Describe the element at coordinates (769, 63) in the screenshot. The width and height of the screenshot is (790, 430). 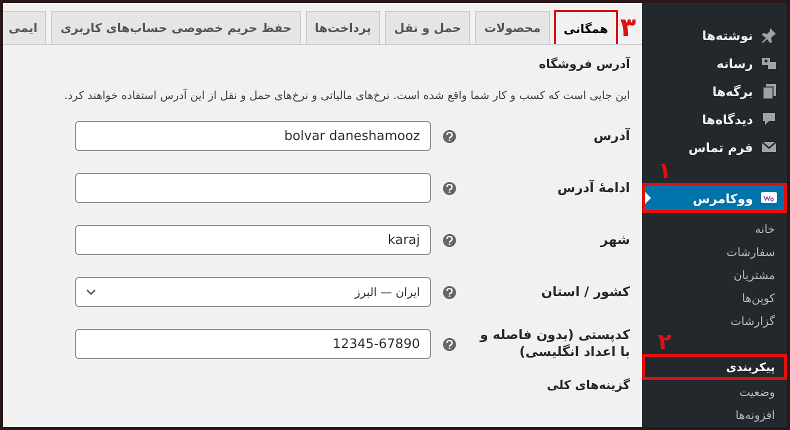
I see `media-icon` at that location.